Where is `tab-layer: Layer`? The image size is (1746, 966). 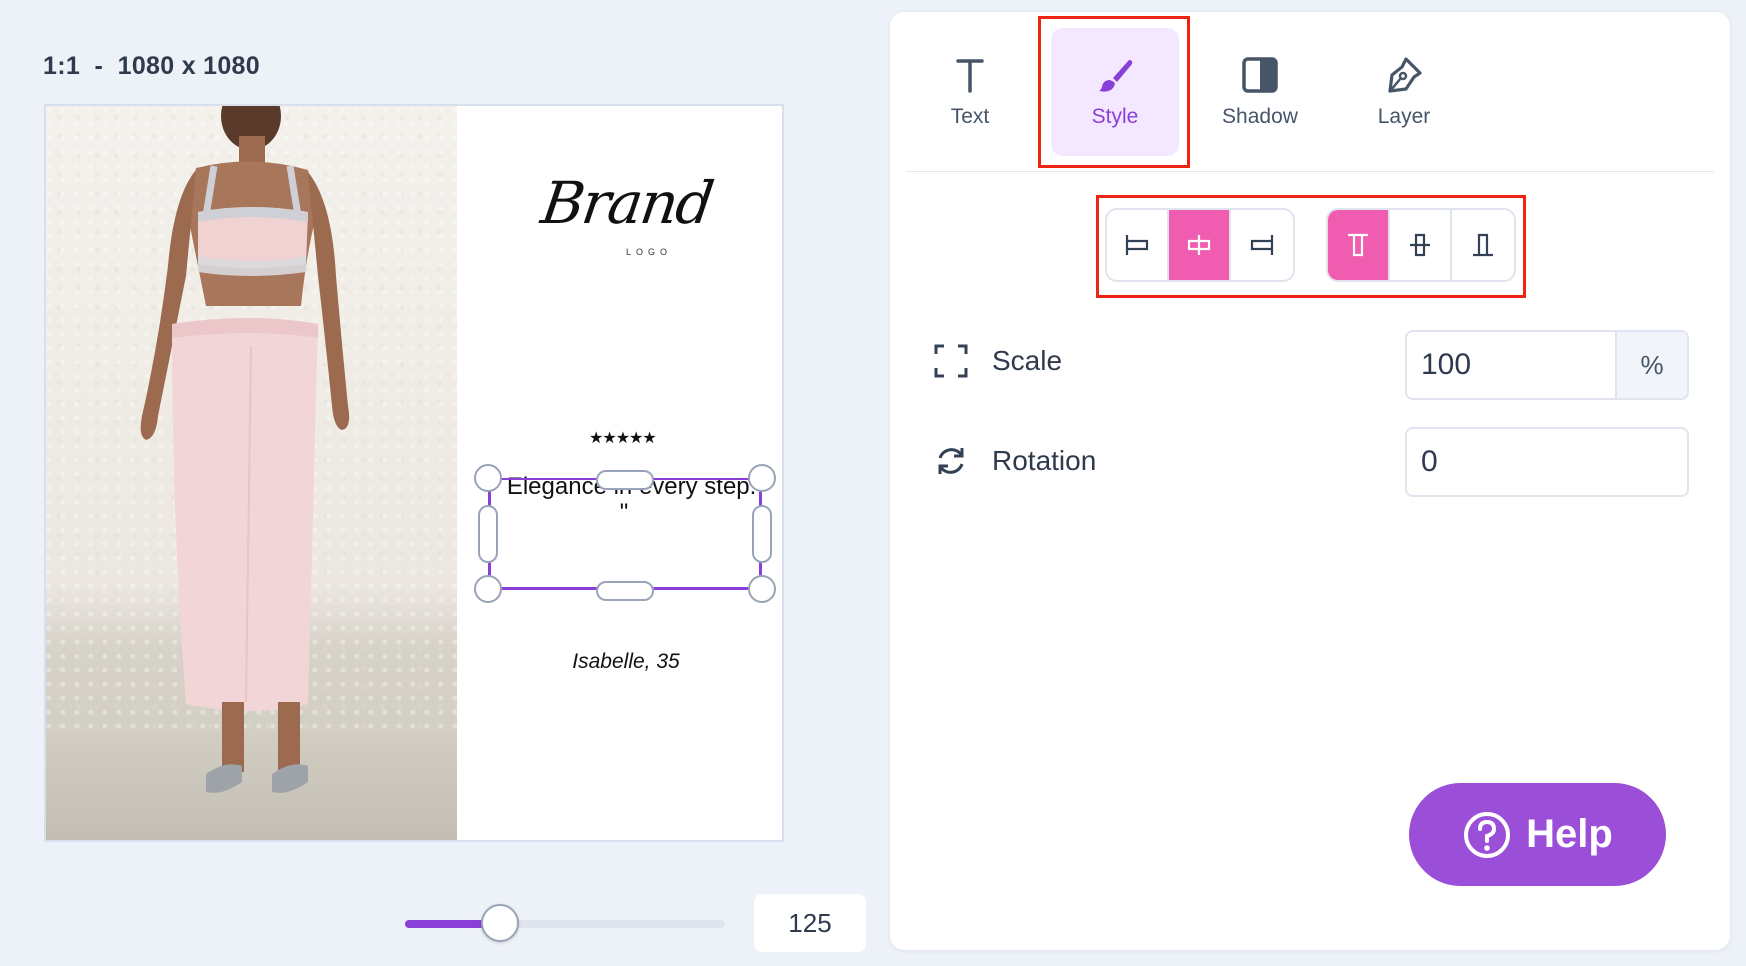
tab-layer: Layer is located at coordinates (1404, 92).